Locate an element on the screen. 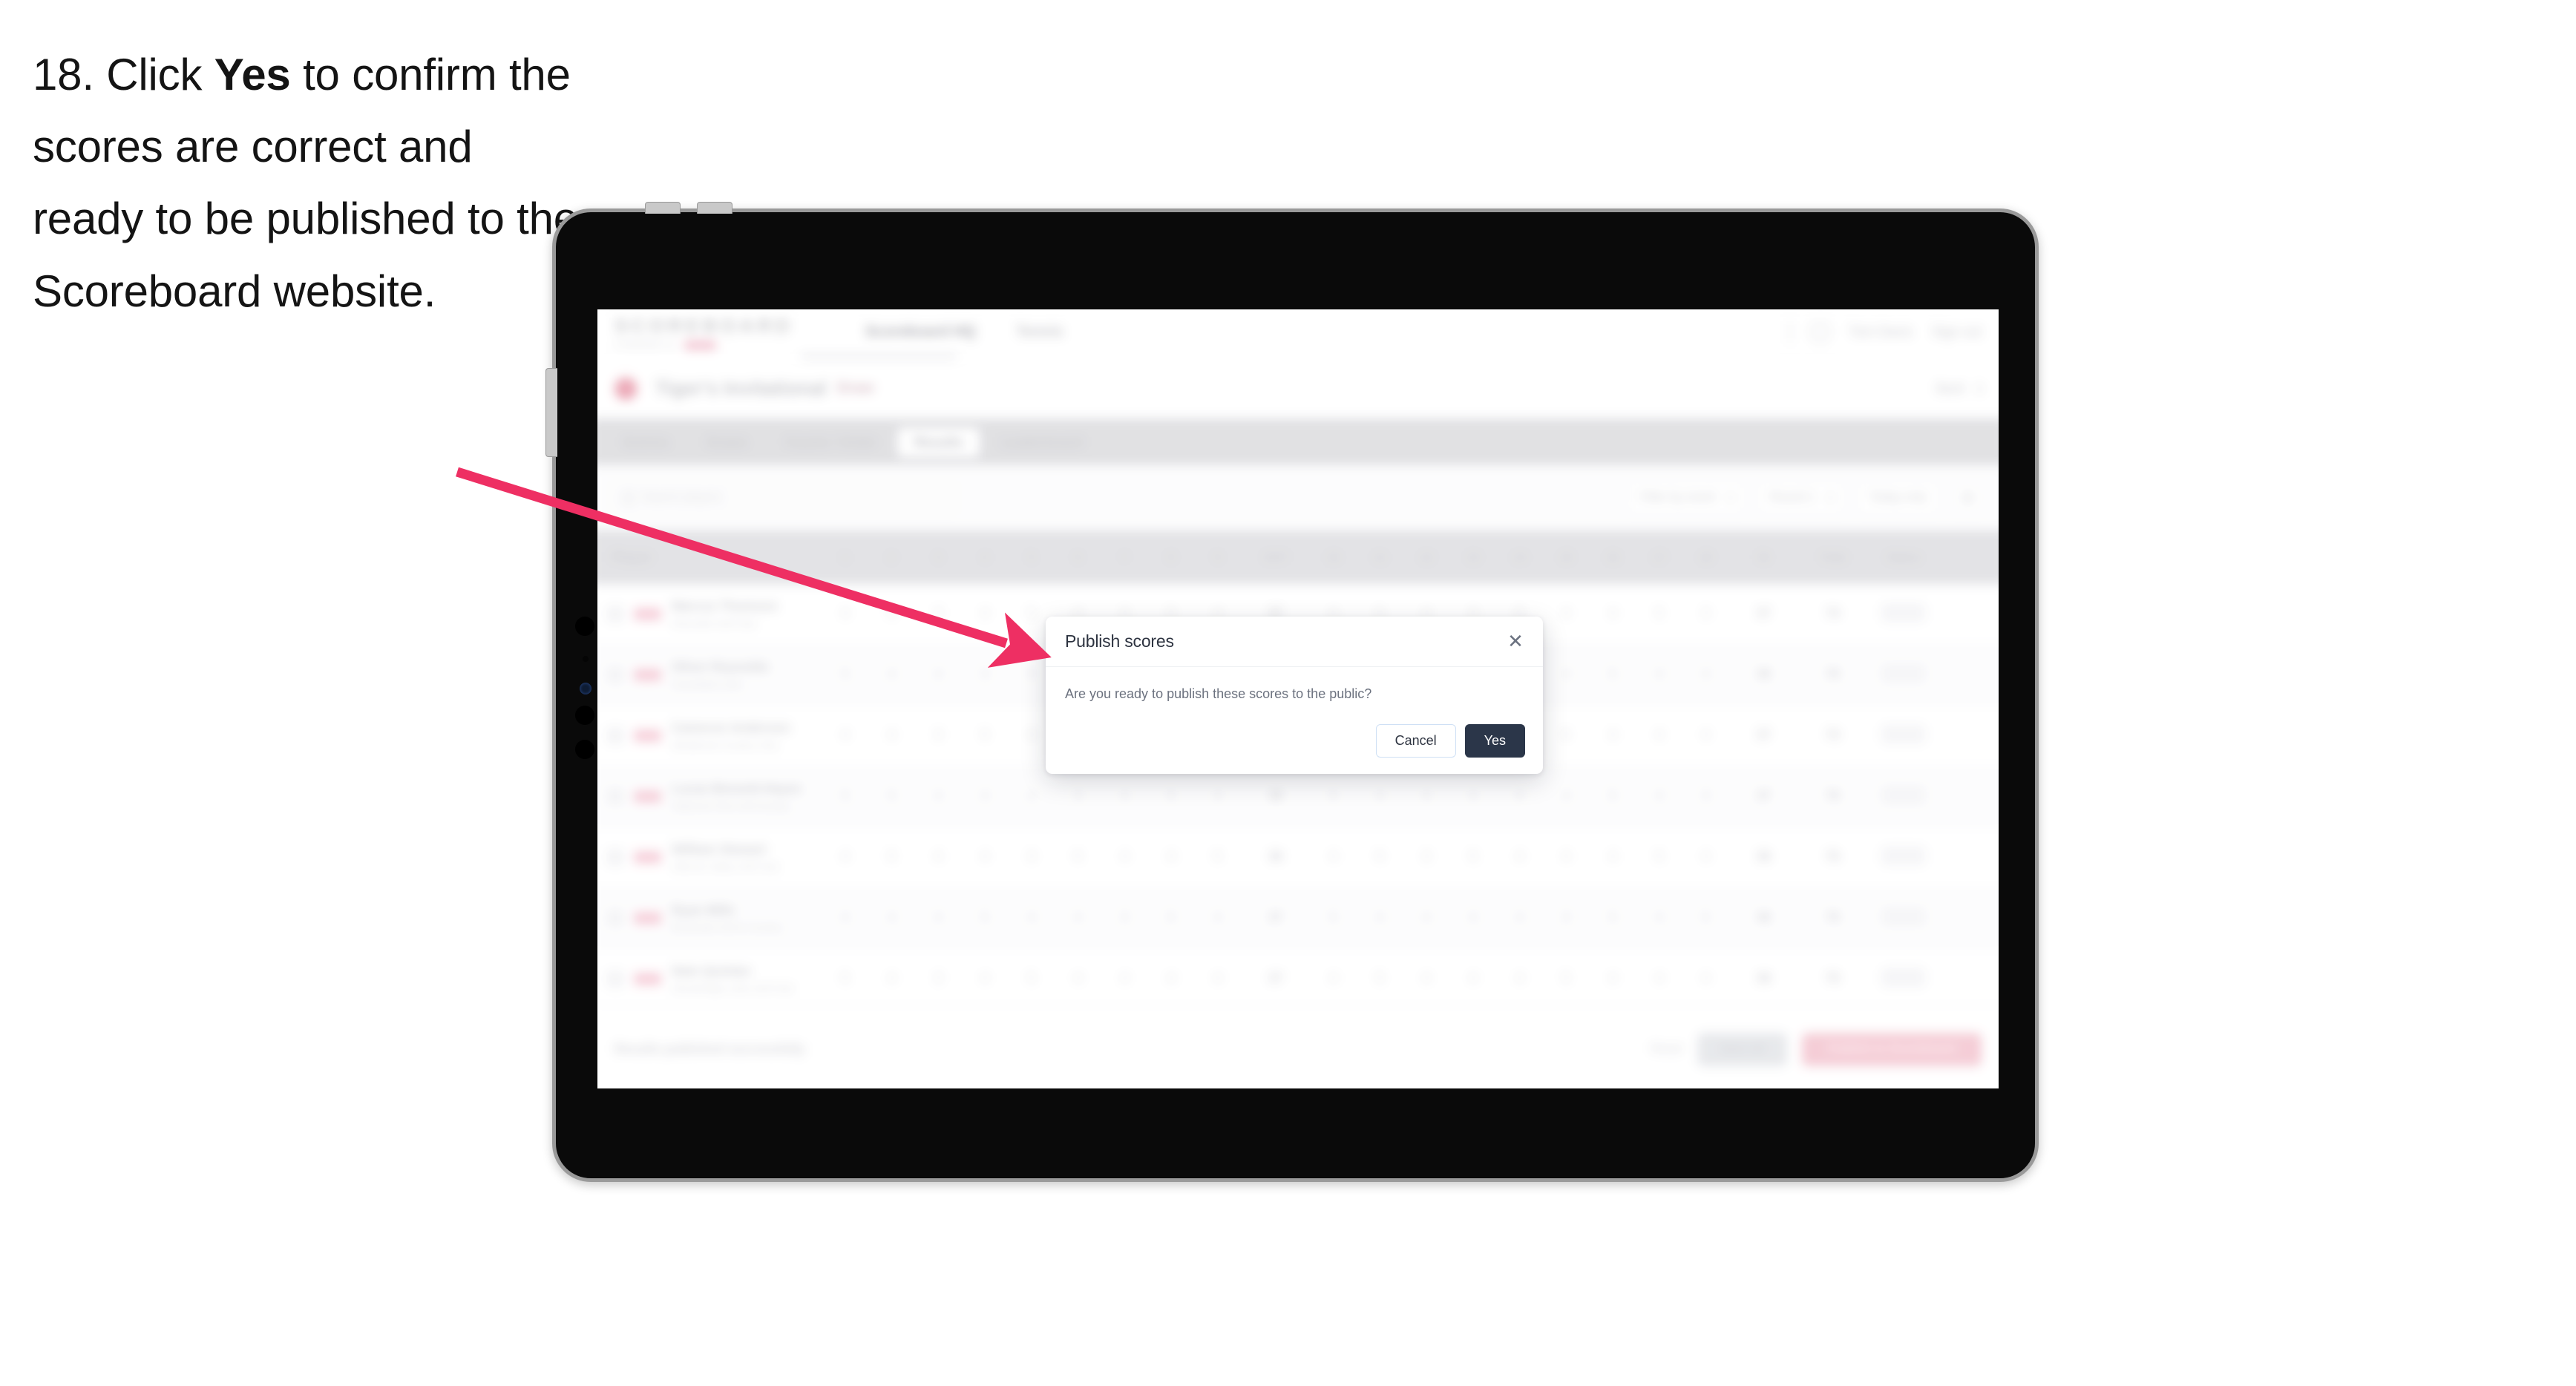 This screenshot has height=1386, width=2576. nav-item-scoreboard-hq: Scoreboard HQ is located at coordinates (920, 331).